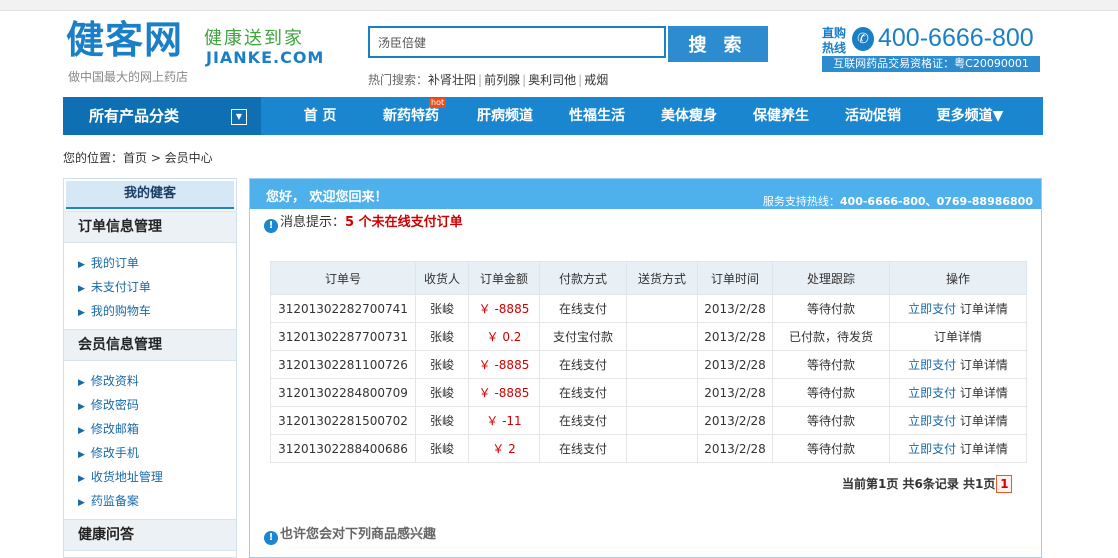 This screenshot has height=558, width=1118. Describe the element at coordinates (1004, 484) in the screenshot. I see `page-number-button: 1` at that location.